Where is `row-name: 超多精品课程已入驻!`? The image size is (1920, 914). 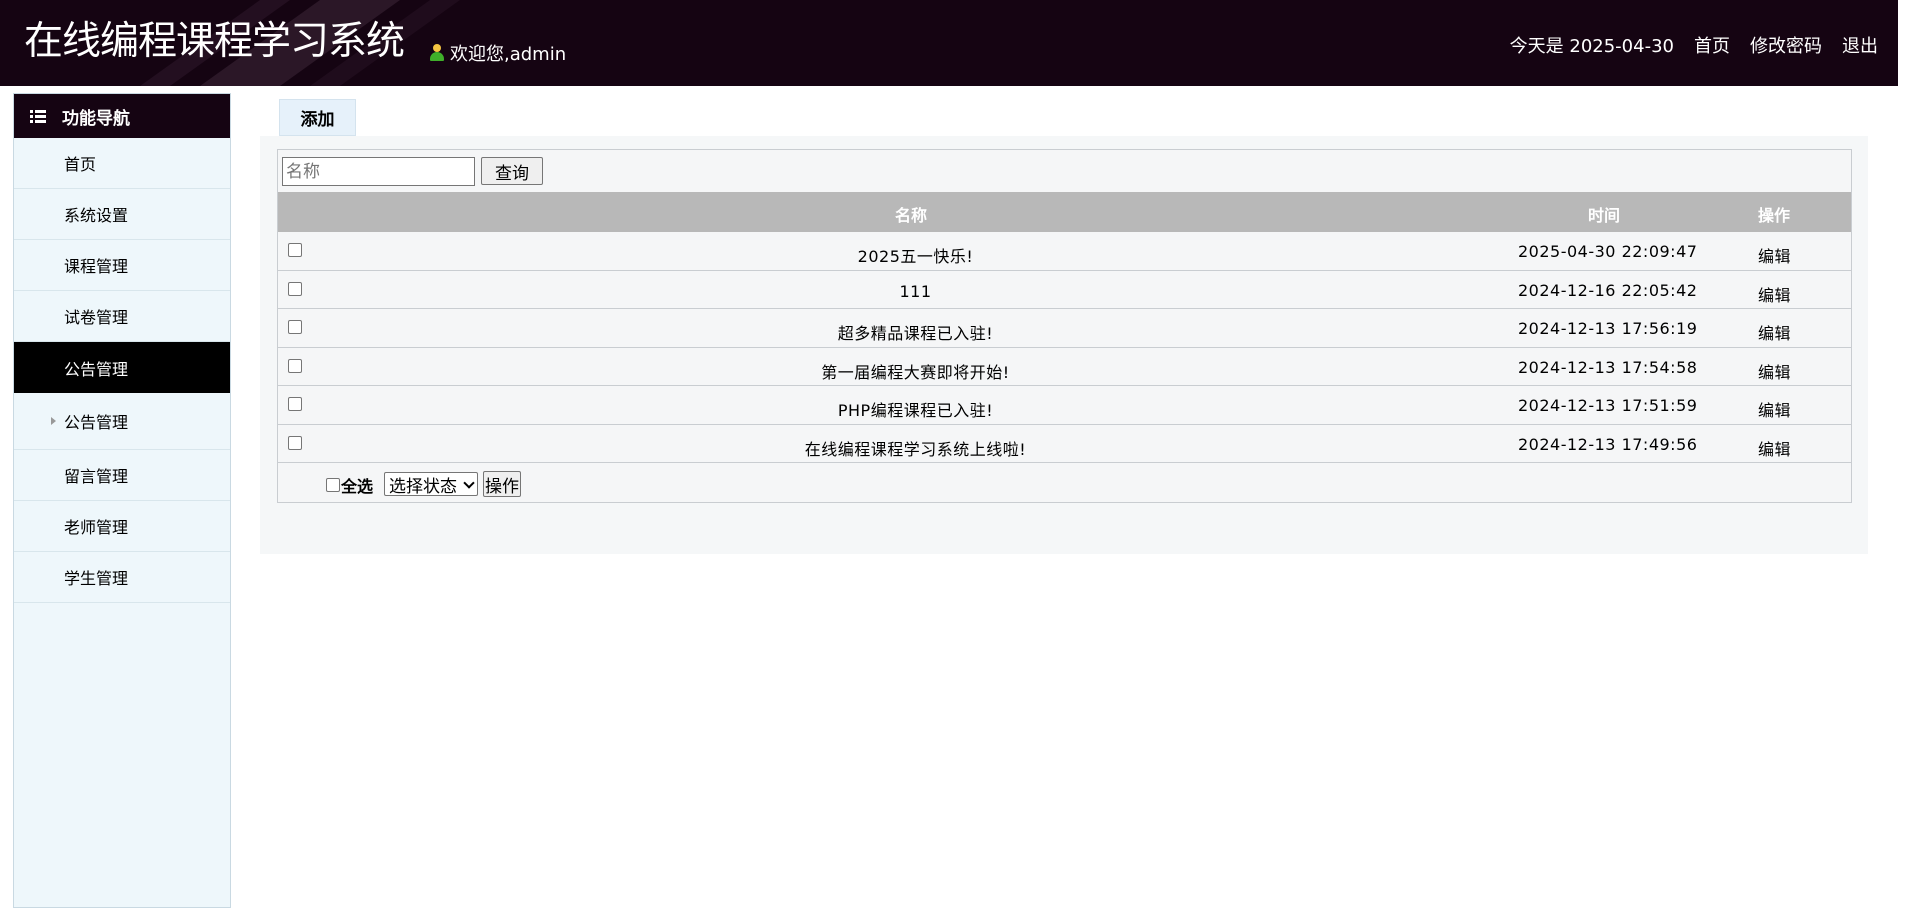
row-name: 超多精品课程已入驻! is located at coordinates (915, 333).